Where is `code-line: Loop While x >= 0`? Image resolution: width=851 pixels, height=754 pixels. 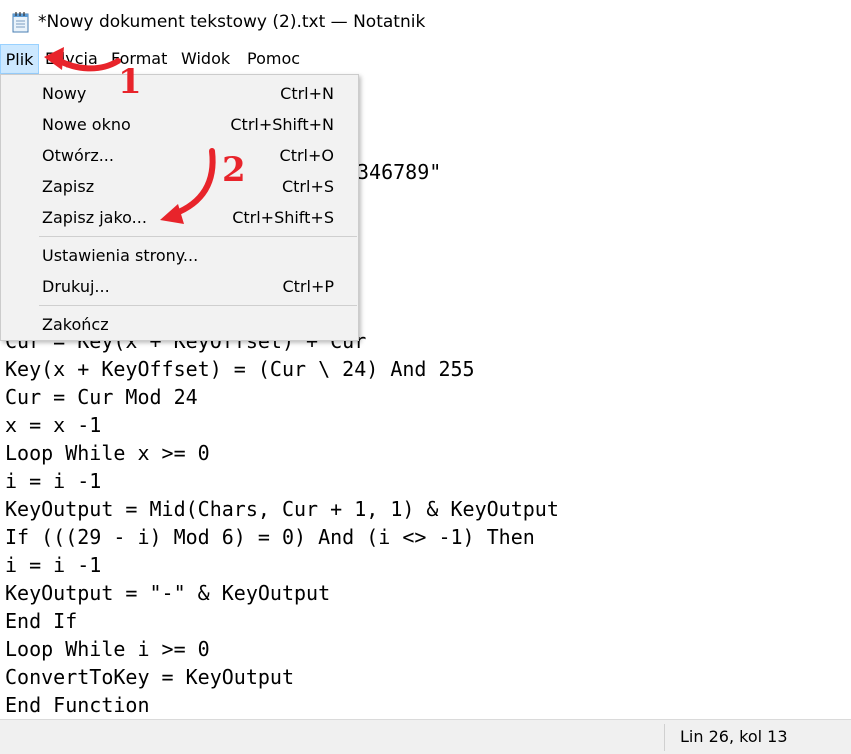
code-line: Loop While x >= 0 is located at coordinates (107, 453).